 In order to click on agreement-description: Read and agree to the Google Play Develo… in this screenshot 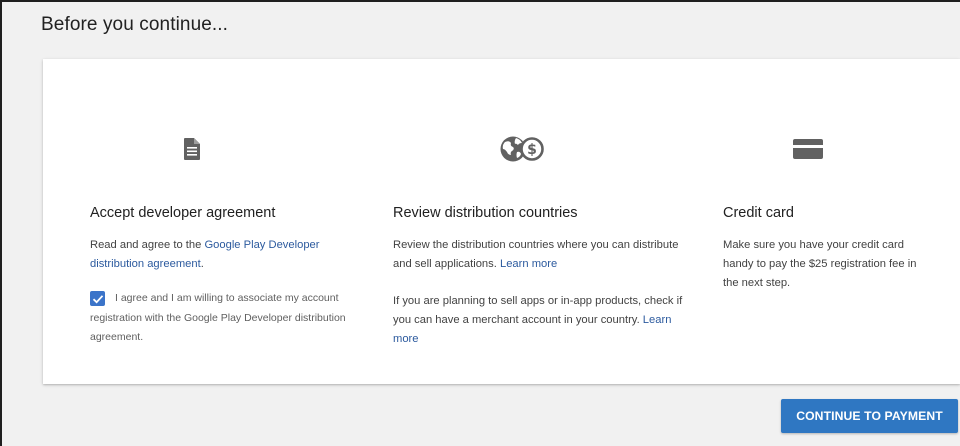, I will do `click(205, 255)`.